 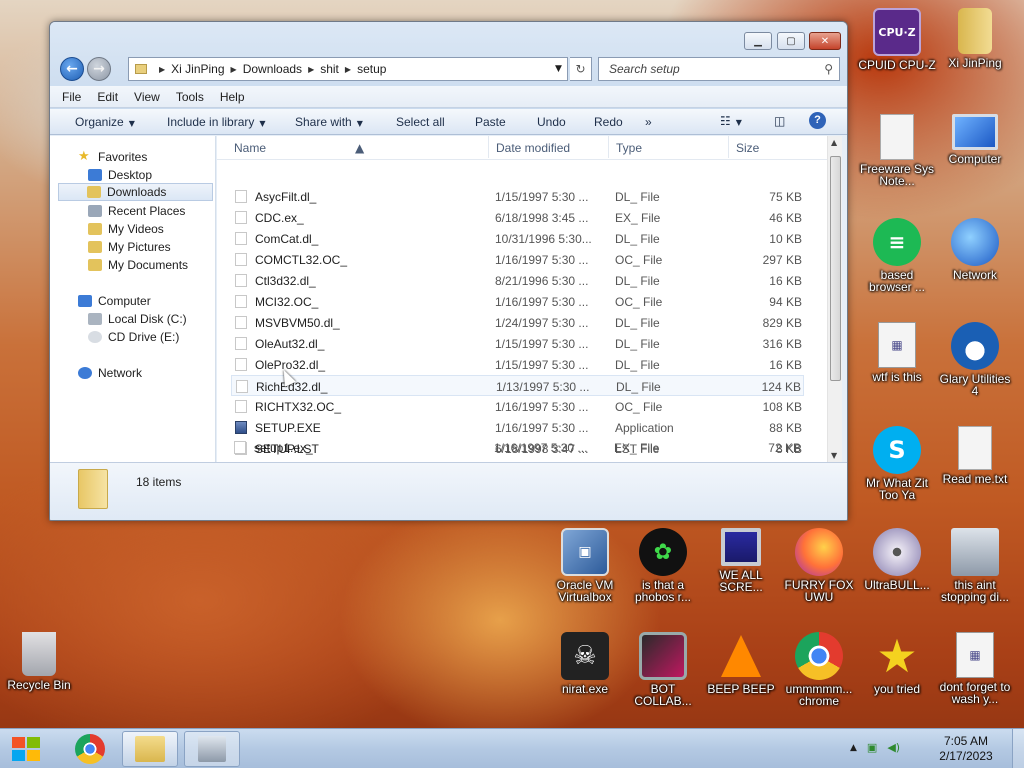 What do you see at coordinates (897, 39) in the screenshot?
I see `desktop-icon-cpuz: CPU·Z CPUID CPU-Z` at bounding box center [897, 39].